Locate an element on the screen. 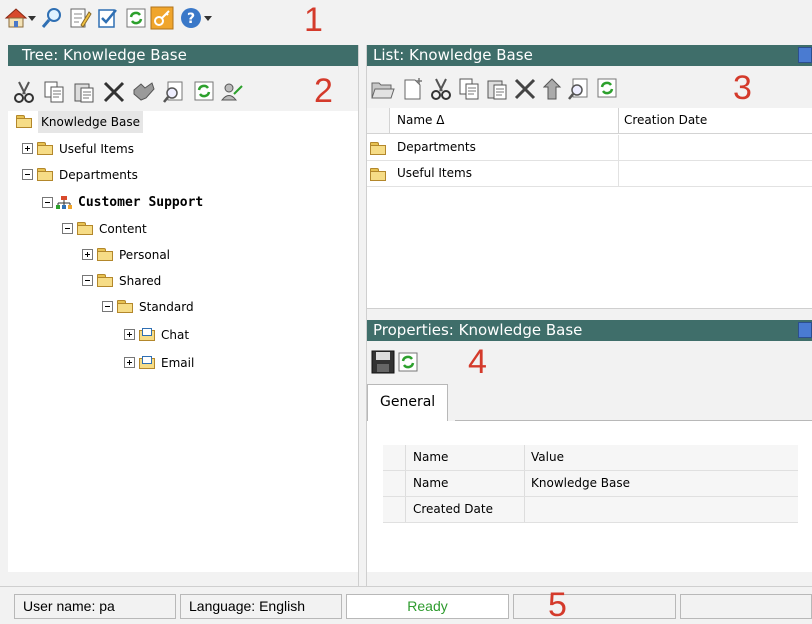 This screenshot has width=812, height=624. properties-panel-title-text: Properties: Knowledge Base is located at coordinates (478, 330).